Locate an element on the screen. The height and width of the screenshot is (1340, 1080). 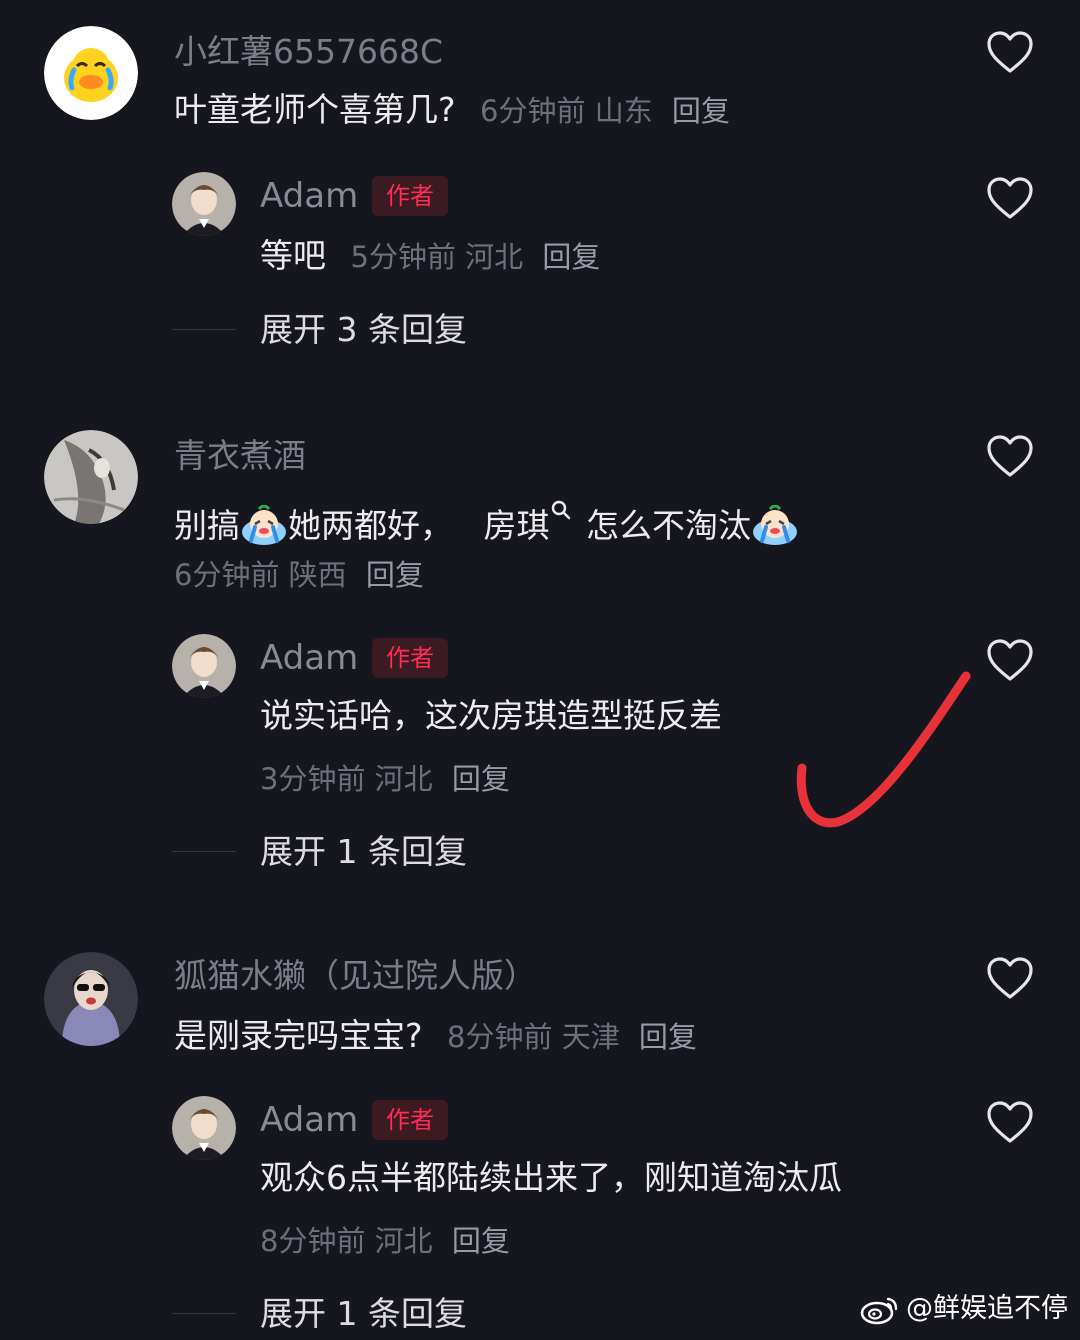
comment-username: 青衣煮酒 is located at coordinates (240, 456).